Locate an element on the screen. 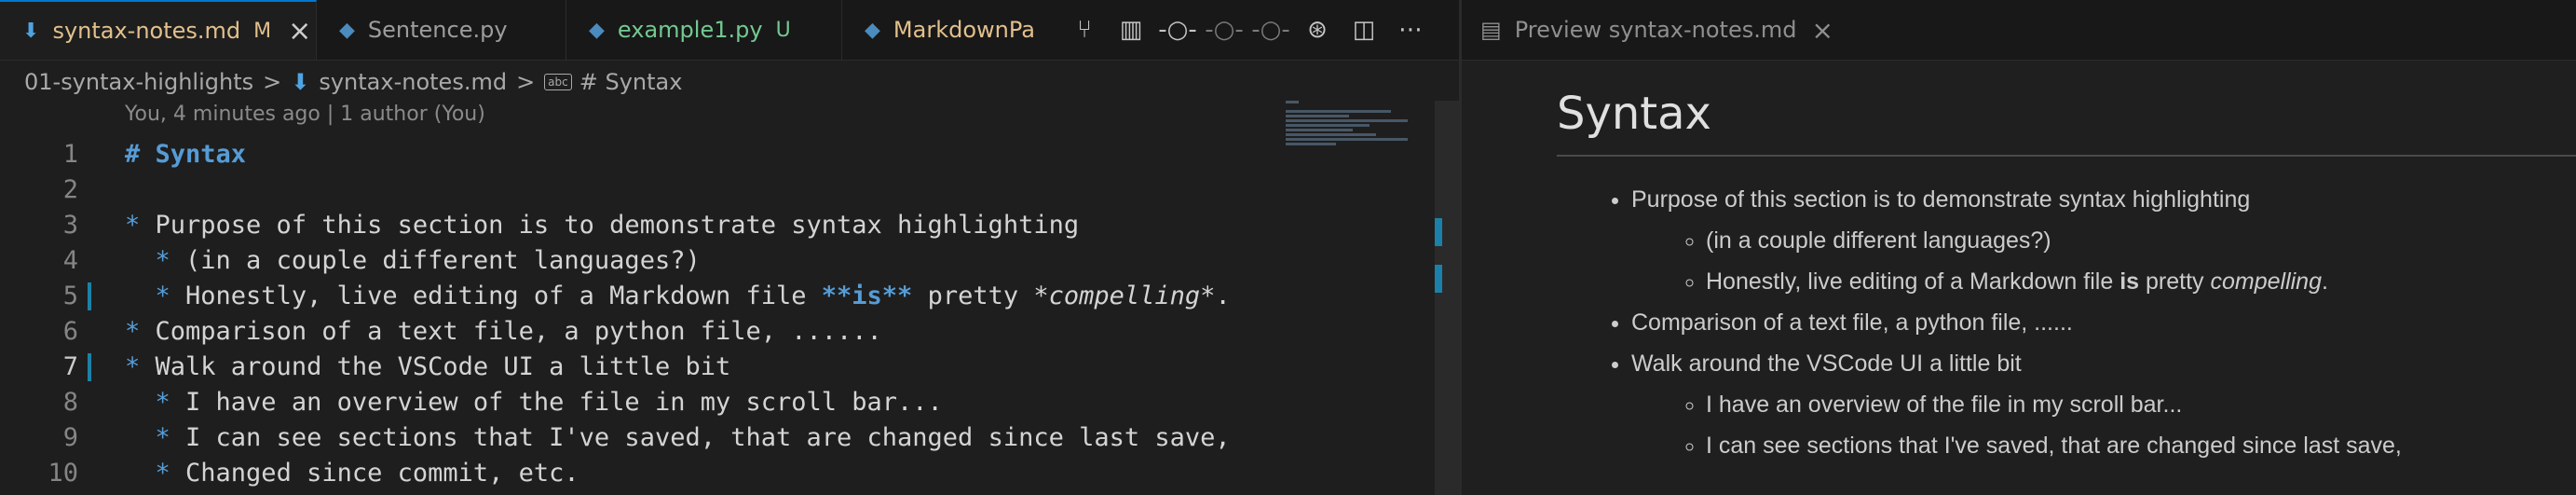 This screenshot has width=2576, height=495. tab-preview-syntax-notes: ▤ Preview syntax-notes.md × is located at coordinates (1647, 30).